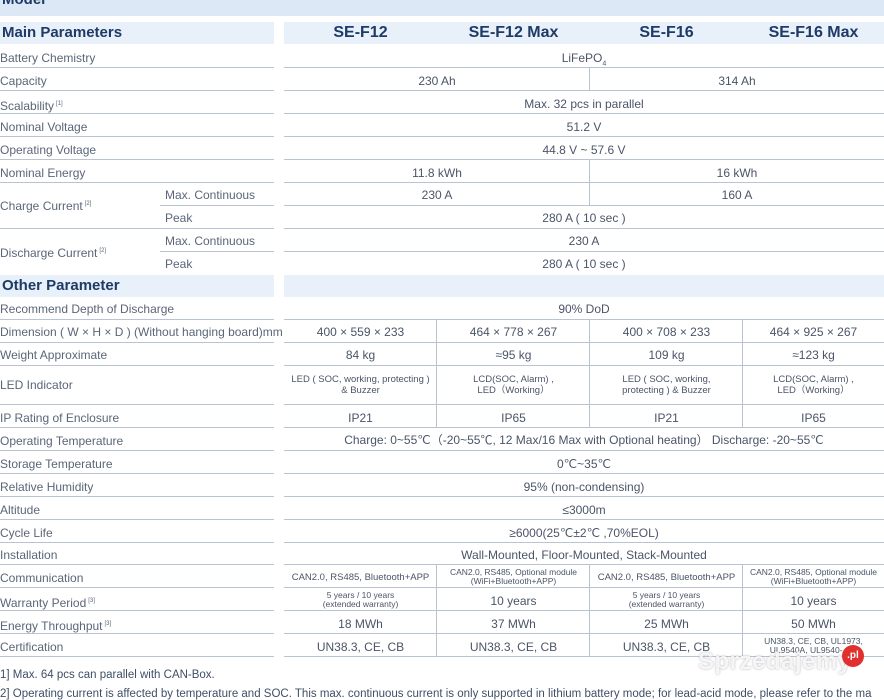 Image resolution: width=884 pixels, height=700 pixels. Describe the element at coordinates (666, 624) in the screenshot. I see `value-throughput-se-f16: 25 MWh` at that location.